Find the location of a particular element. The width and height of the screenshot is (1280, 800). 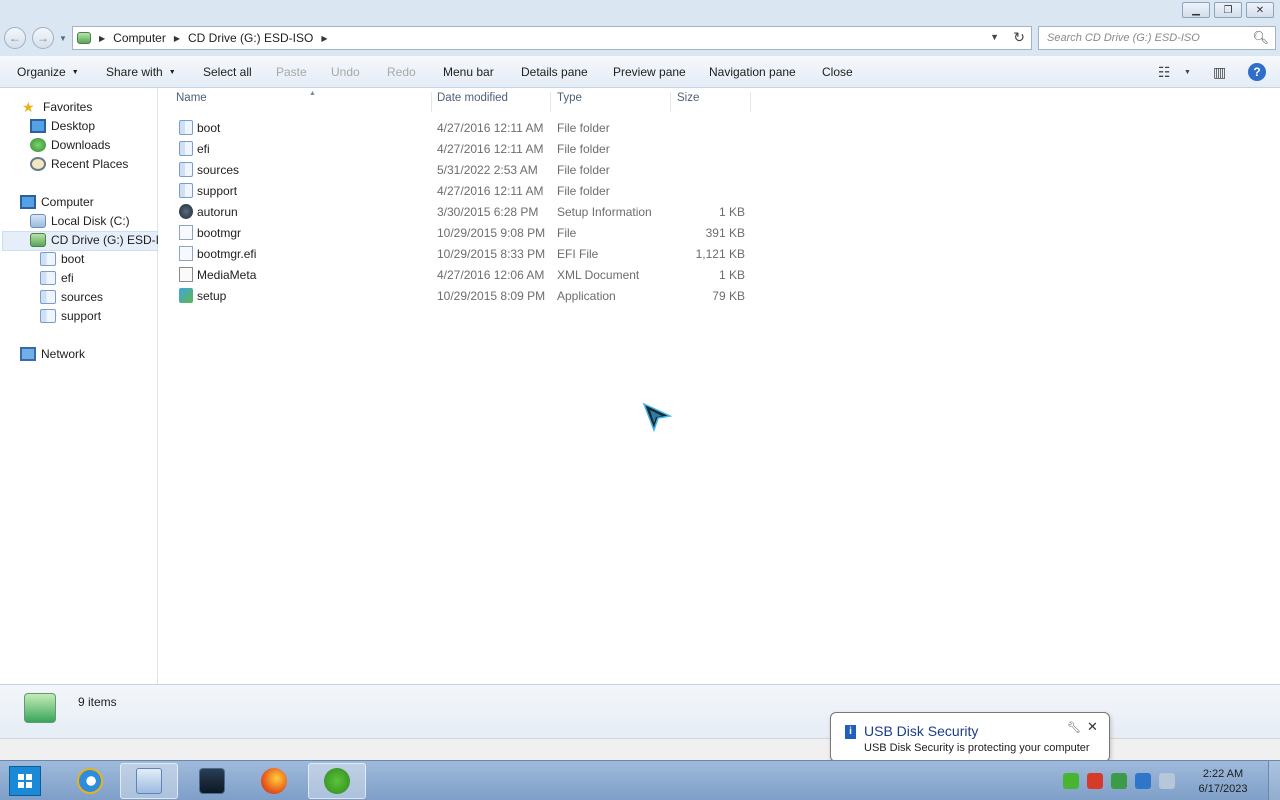

balloon-close-icon: ✕ is located at coordinates (1092, 727).